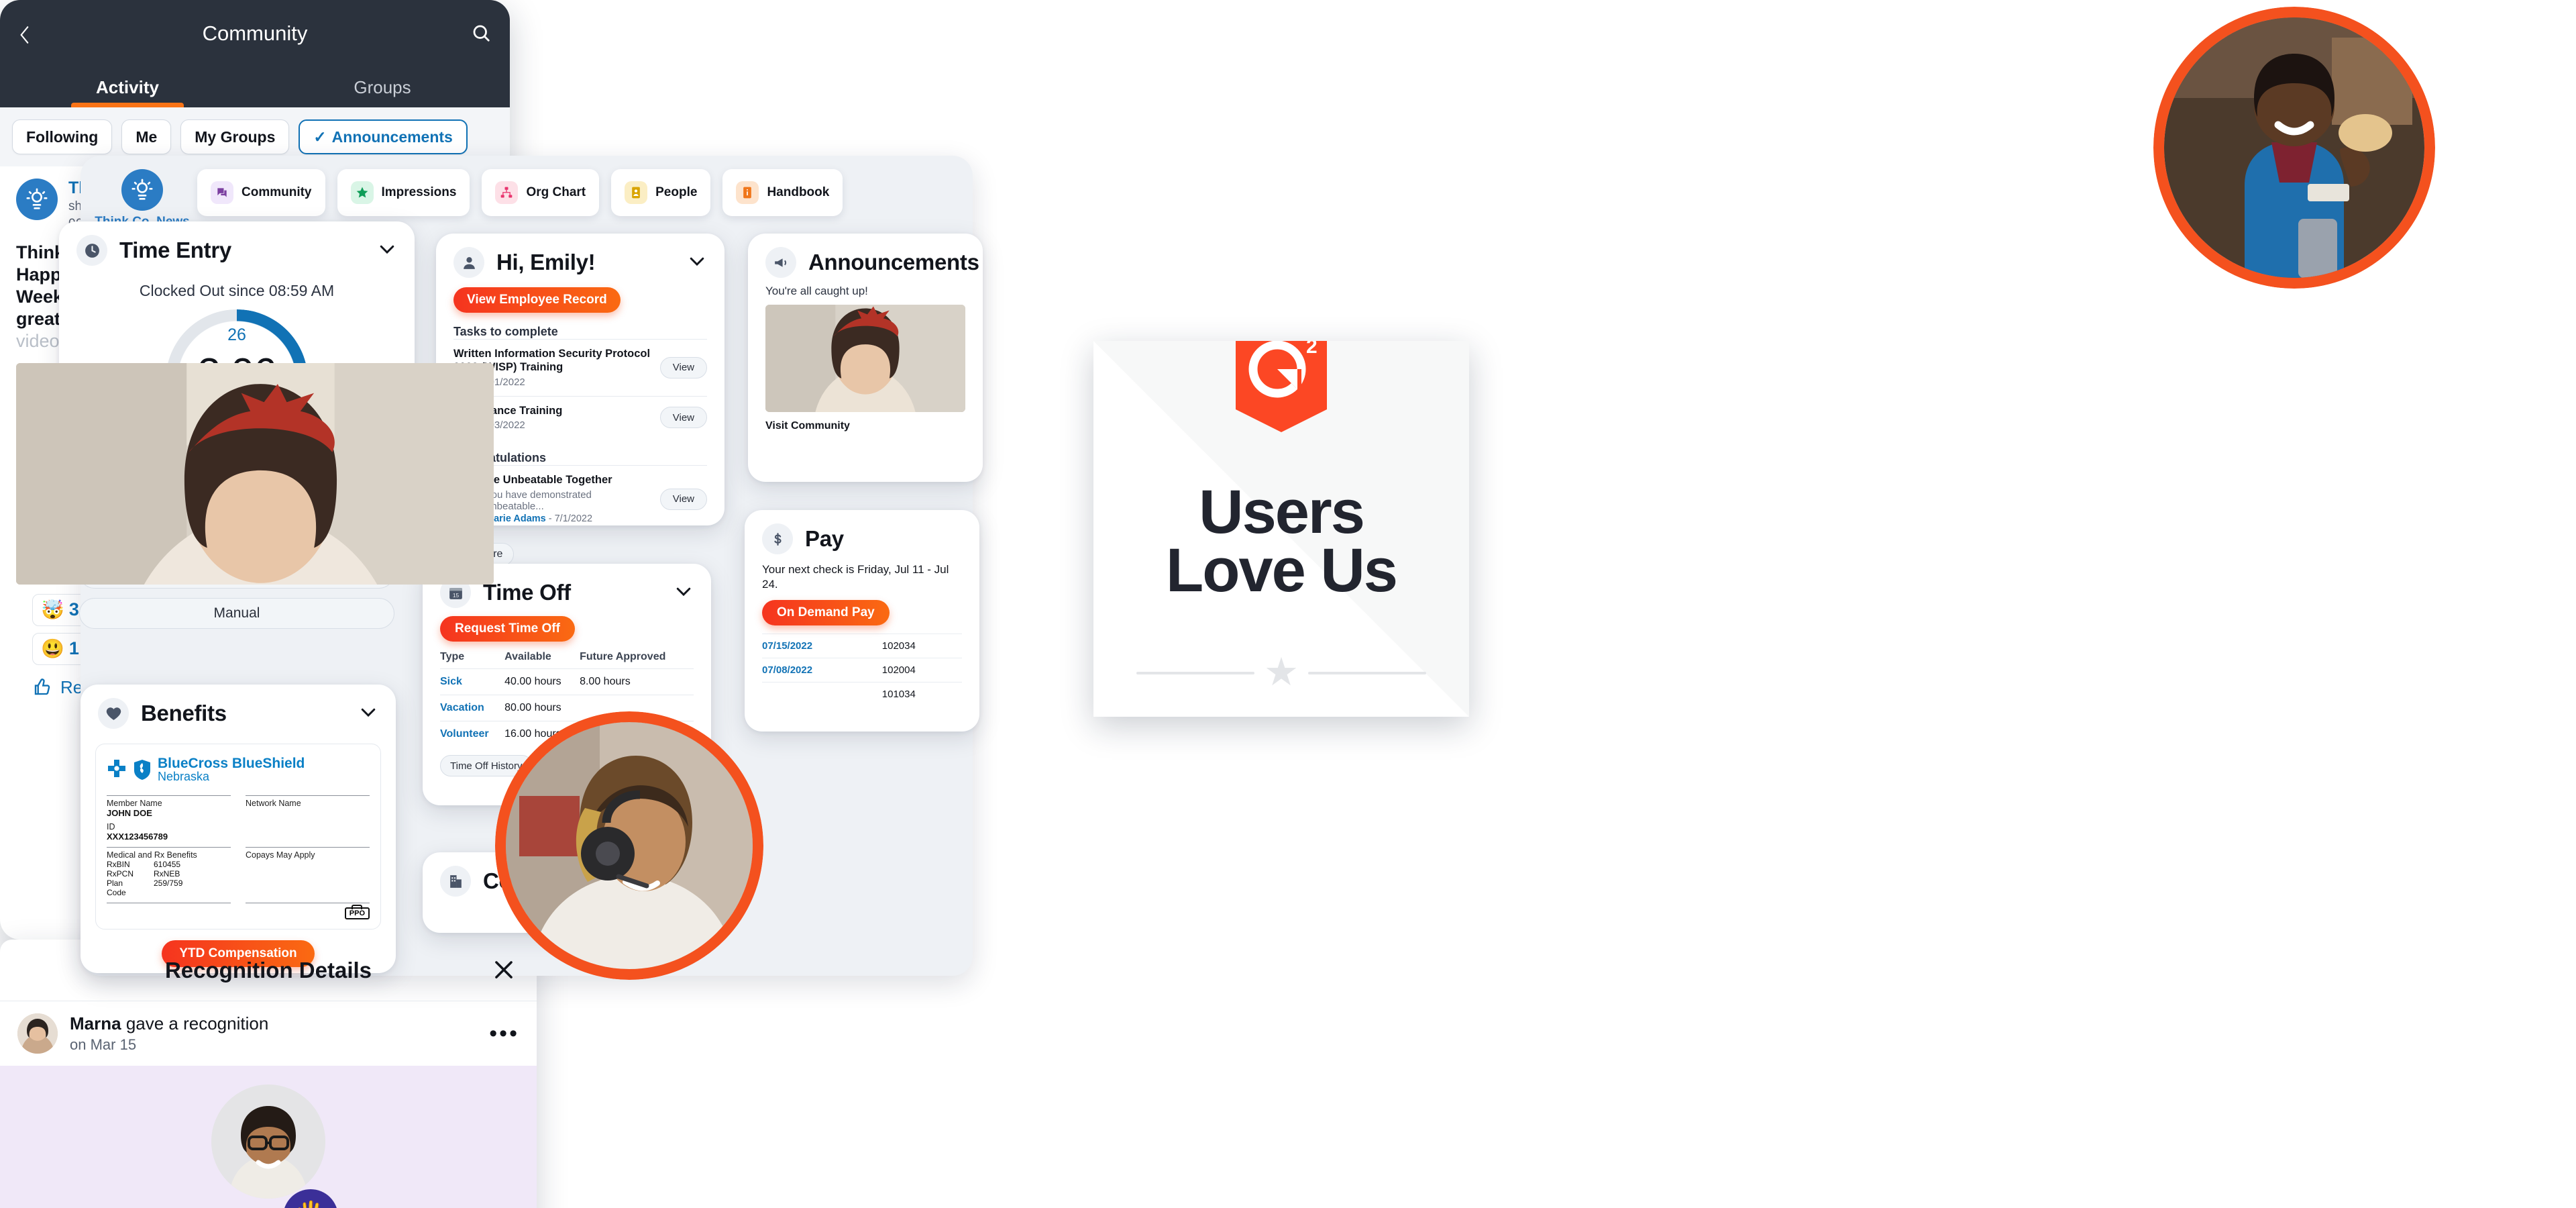 The width and height of the screenshot is (2576, 1208). I want to click on congrats-view-button: View, so click(683, 499).